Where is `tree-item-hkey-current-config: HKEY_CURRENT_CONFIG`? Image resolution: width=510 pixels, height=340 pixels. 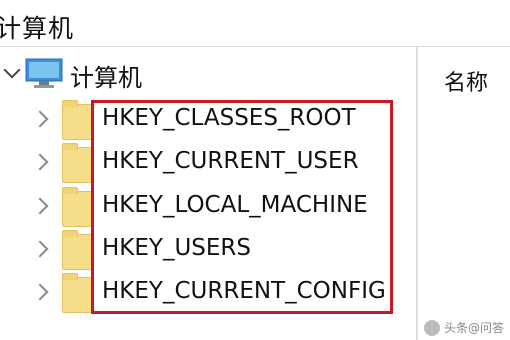
tree-item-hkey-current-config: HKEY_CURRENT_CONFIG is located at coordinates (208, 294).